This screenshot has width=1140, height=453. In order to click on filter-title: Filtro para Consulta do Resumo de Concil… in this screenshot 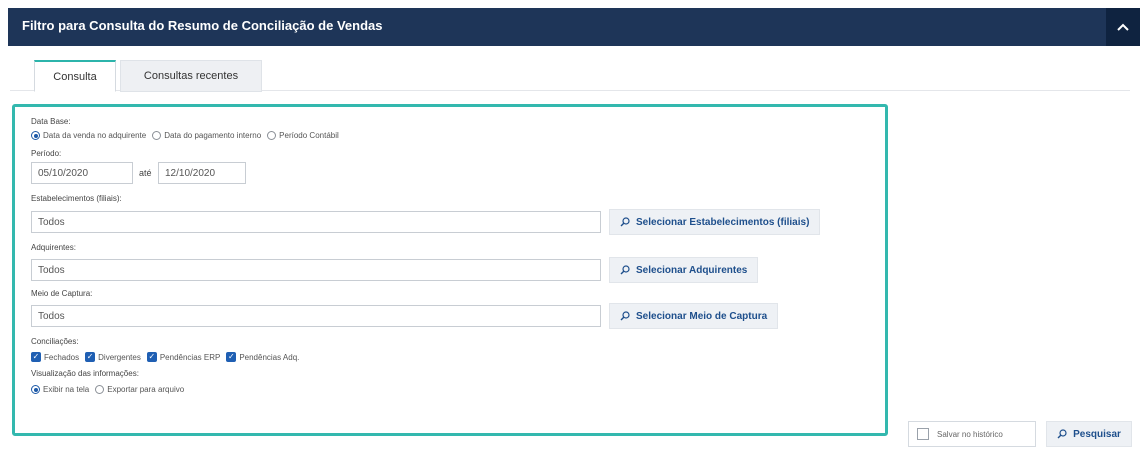, I will do `click(202, 25)`.